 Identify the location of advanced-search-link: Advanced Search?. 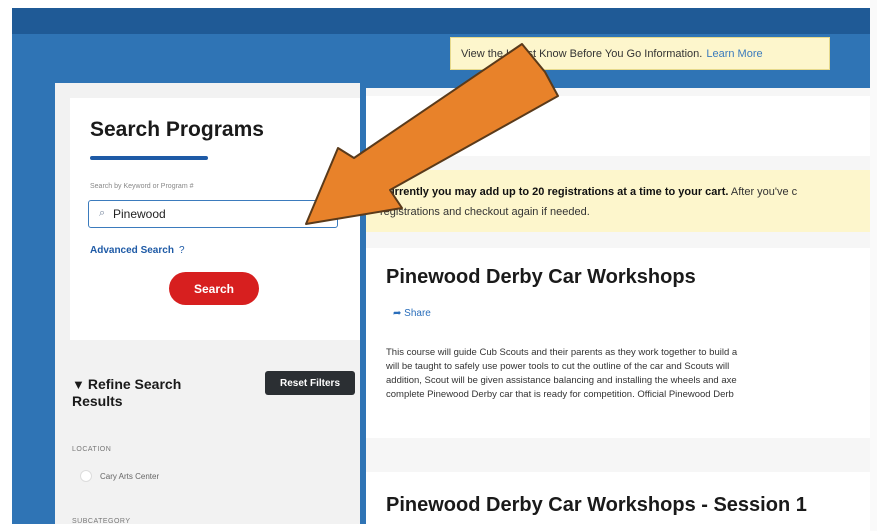
(137, 250).